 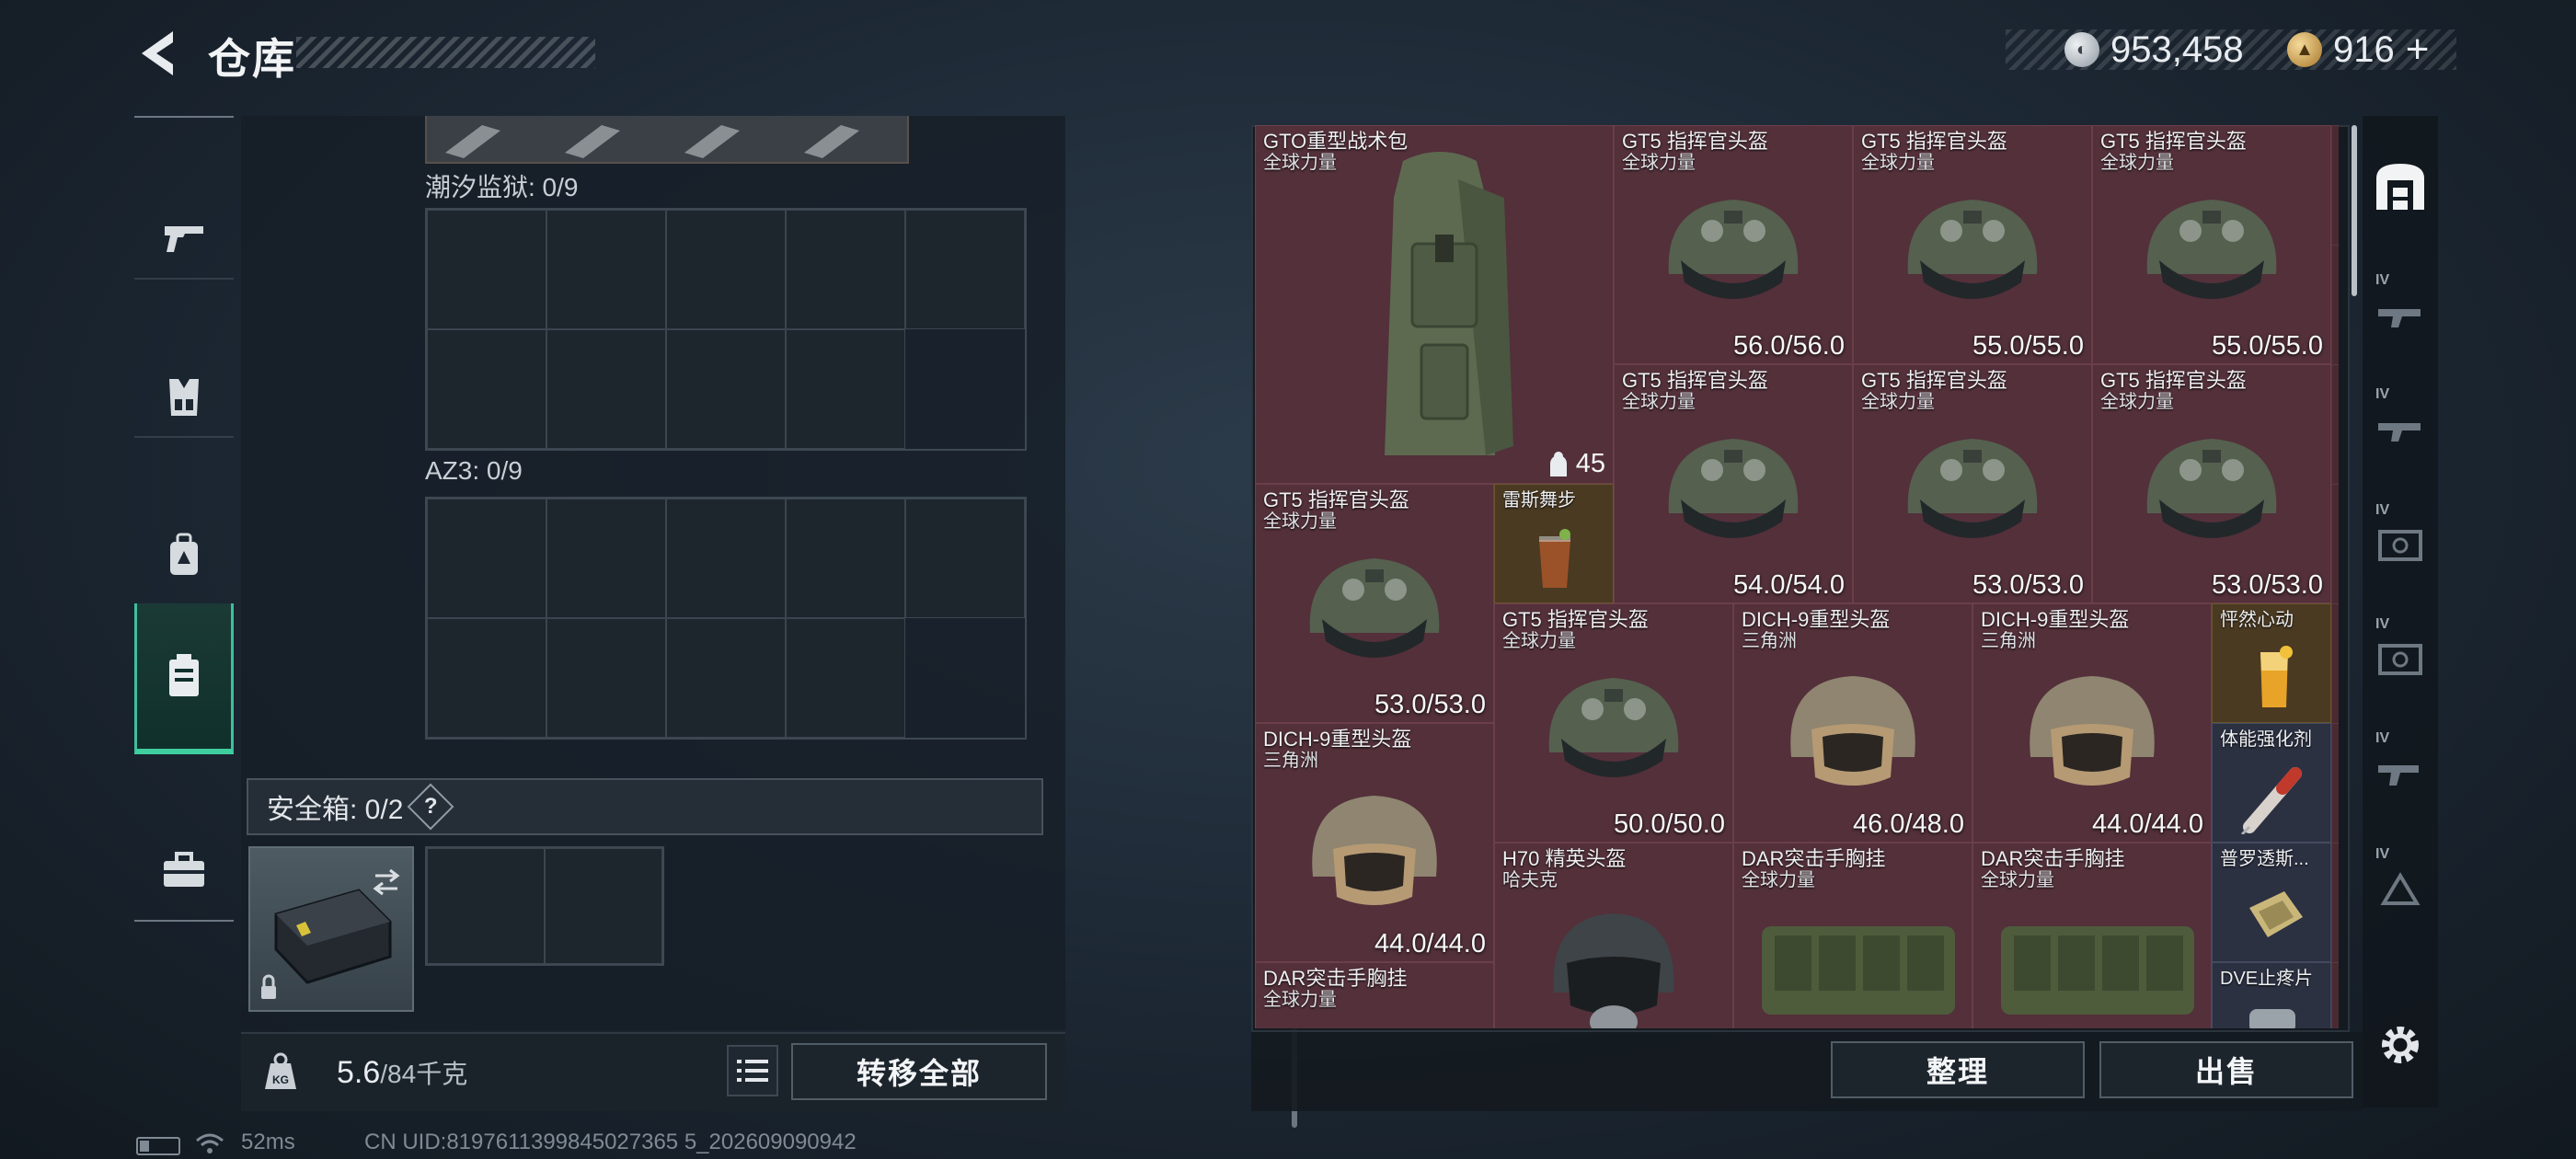 What do you see at coordinates (2271, 800) in the screenshot?
I see `syringe-image` at bounding box center [2271, 800].